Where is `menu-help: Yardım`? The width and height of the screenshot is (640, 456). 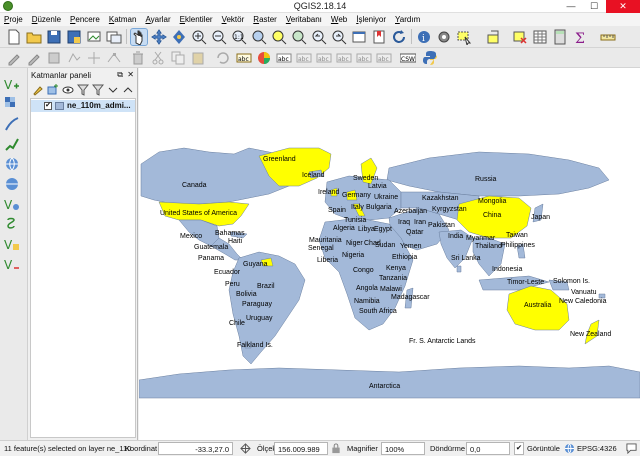 menu-help: Yardım is located at coordinates (407, 19).